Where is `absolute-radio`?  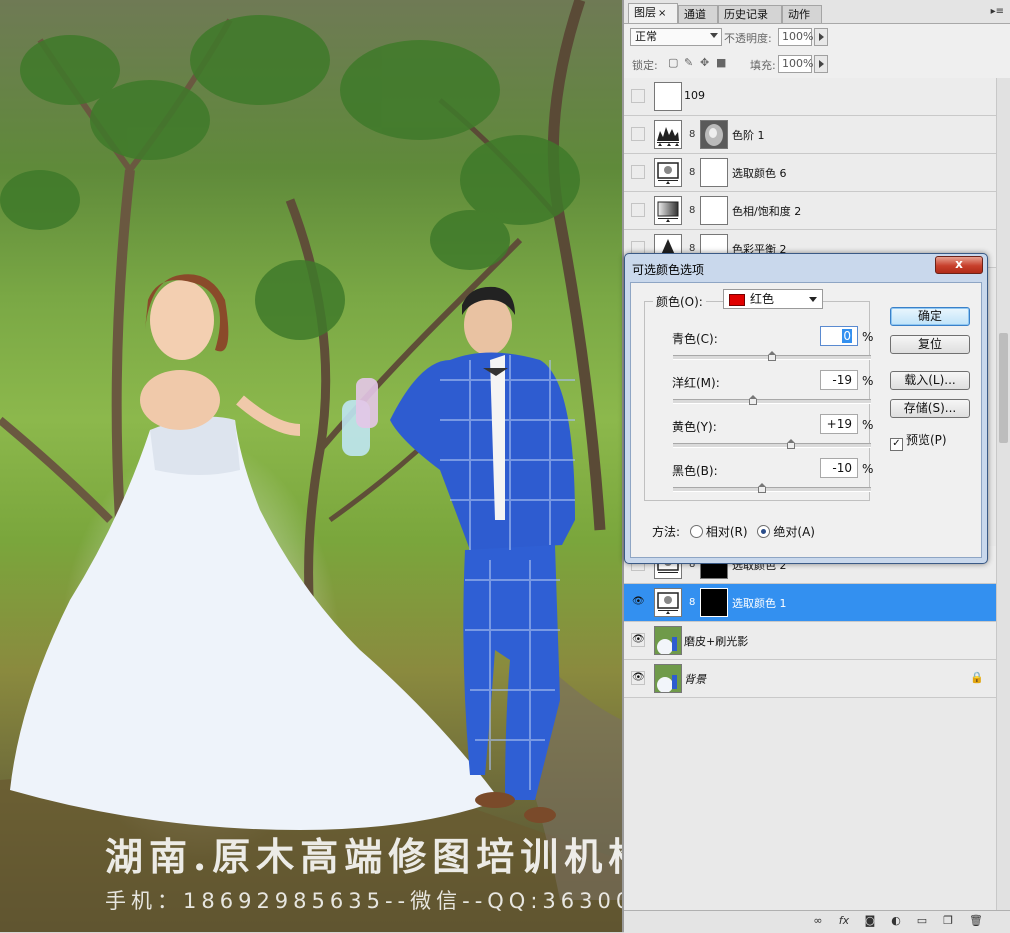 absolute-radio is located at coordinates (764, 531).